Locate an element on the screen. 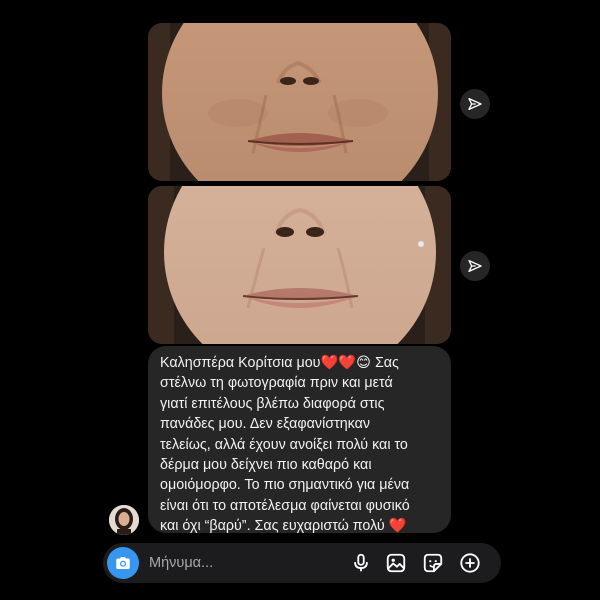 The height and width of the screenshot is (600, 600). camera-icon is located at coordinates (123, 563).